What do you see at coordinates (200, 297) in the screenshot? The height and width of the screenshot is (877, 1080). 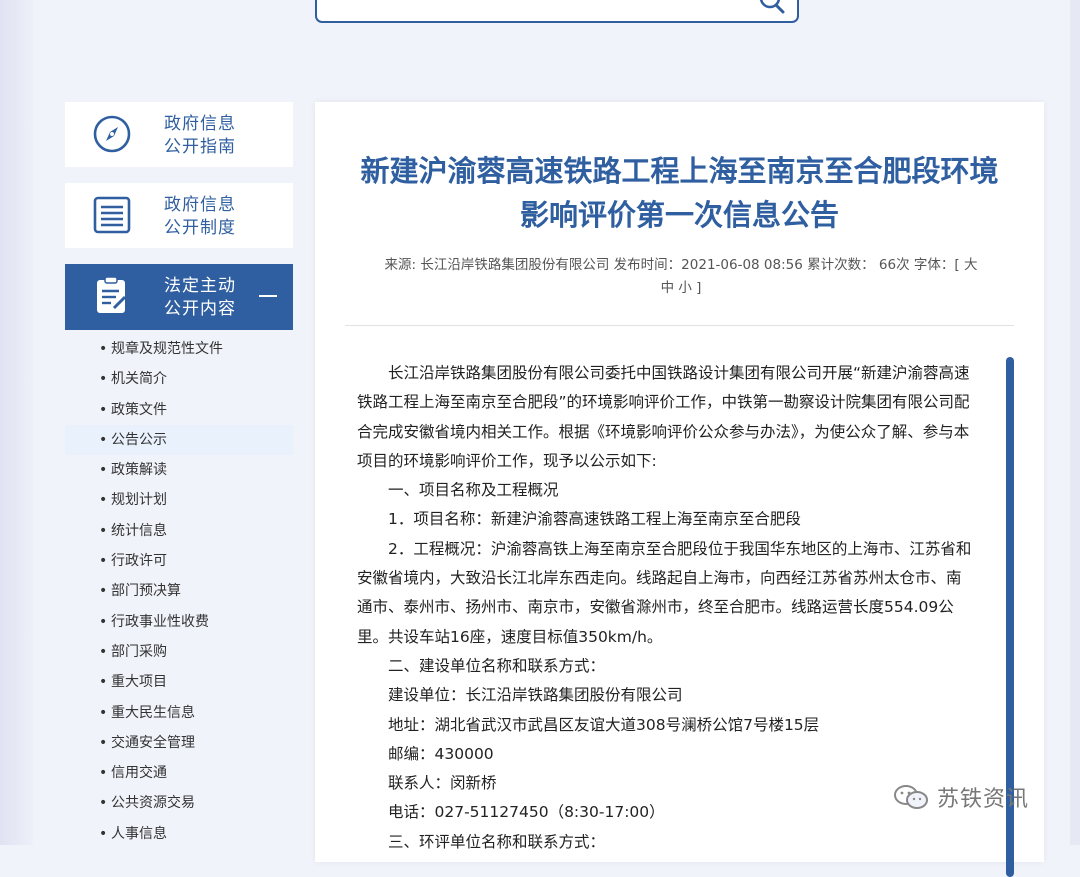 I see `sidebar-card-label: 法定主动 公开内容` at bounding box center [200, 297].